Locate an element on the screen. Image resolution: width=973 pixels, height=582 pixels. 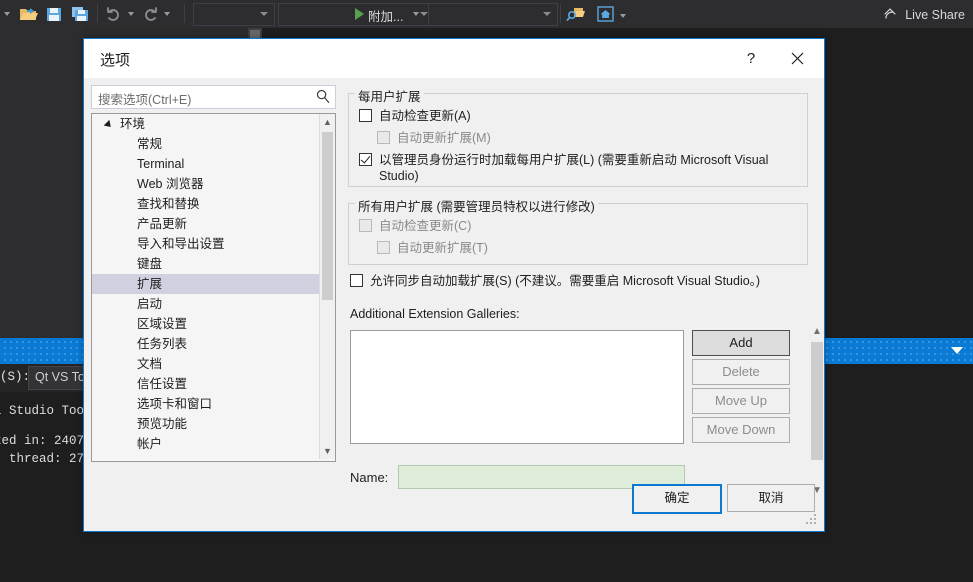
live-share-icon is located at coordinates (892, 14).